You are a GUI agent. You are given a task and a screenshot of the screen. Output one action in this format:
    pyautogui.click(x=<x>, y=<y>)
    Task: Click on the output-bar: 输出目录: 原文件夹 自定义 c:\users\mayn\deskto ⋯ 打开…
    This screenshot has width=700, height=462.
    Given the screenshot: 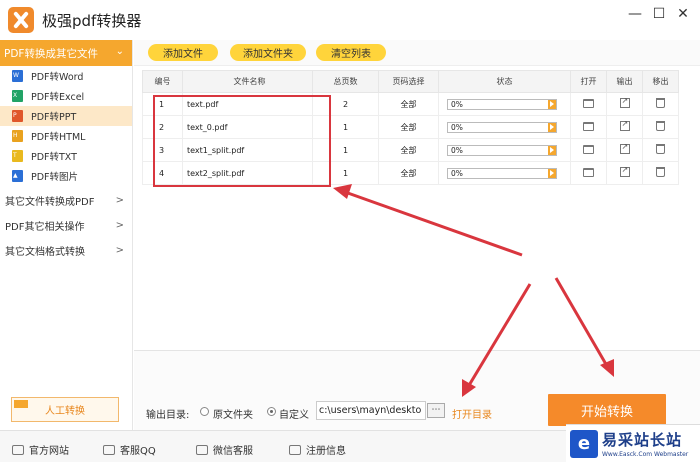 What is the action you would take?
    pyautogui.click(x=417, y=390)
    